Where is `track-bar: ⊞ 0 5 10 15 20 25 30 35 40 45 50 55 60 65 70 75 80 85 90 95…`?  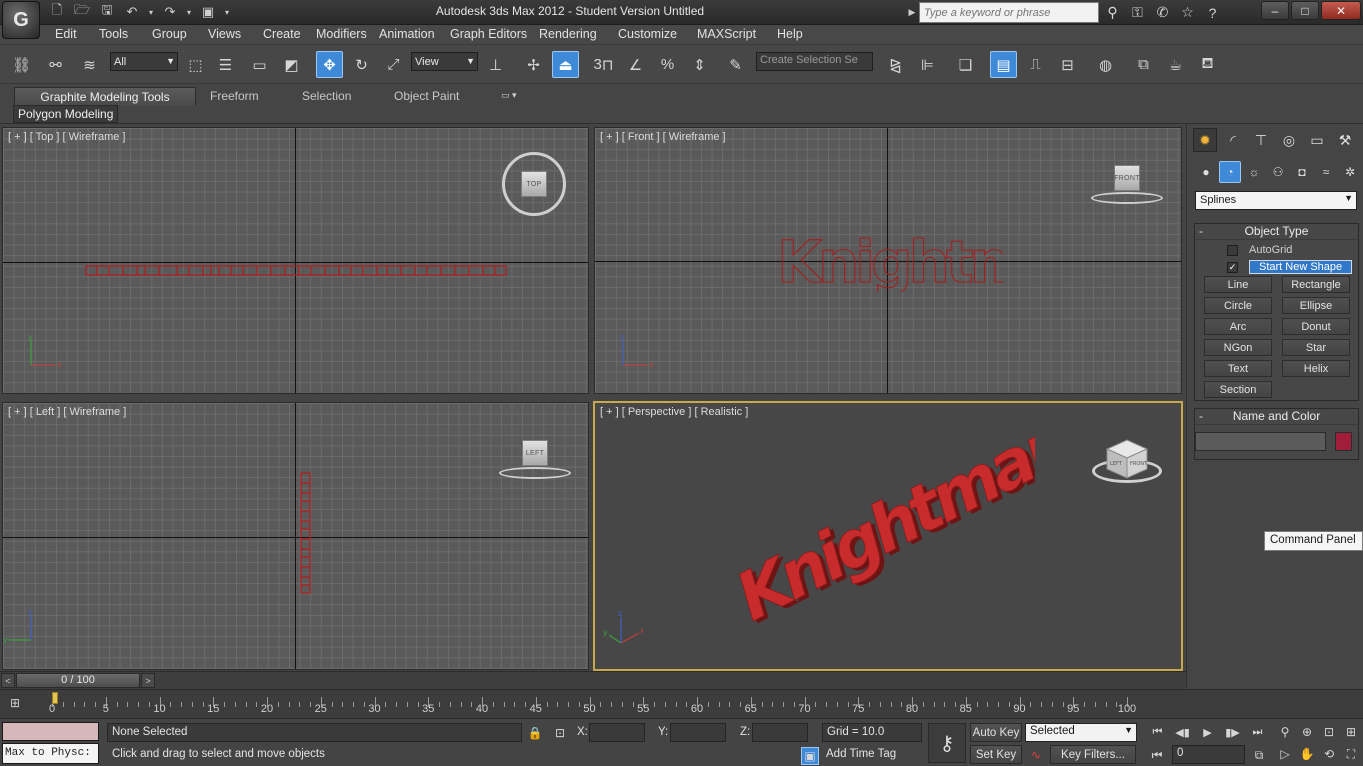
track-bar: ⊞ 0 5 10 15 20 25 30 35 40 45 50 55 60 65 70 75 80 85 90 95… is located at coordinates (681, 703).